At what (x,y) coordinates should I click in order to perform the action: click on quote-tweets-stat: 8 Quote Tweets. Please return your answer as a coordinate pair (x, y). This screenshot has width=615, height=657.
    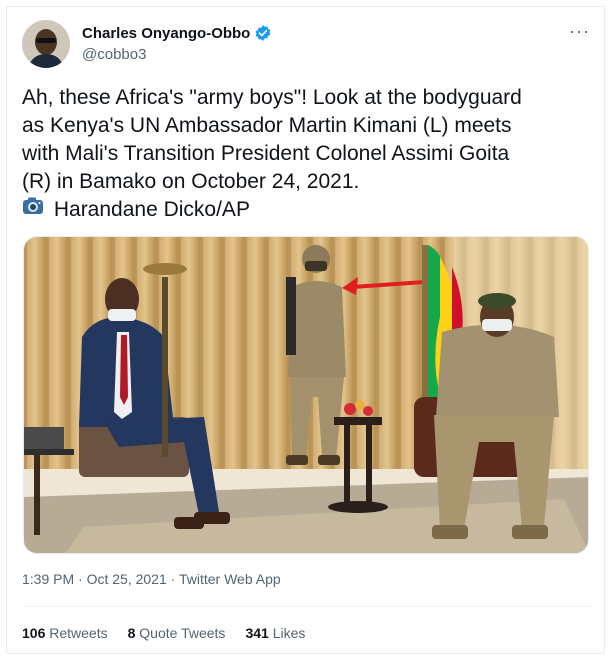
    Looking at the image, I should click on (177, 633).